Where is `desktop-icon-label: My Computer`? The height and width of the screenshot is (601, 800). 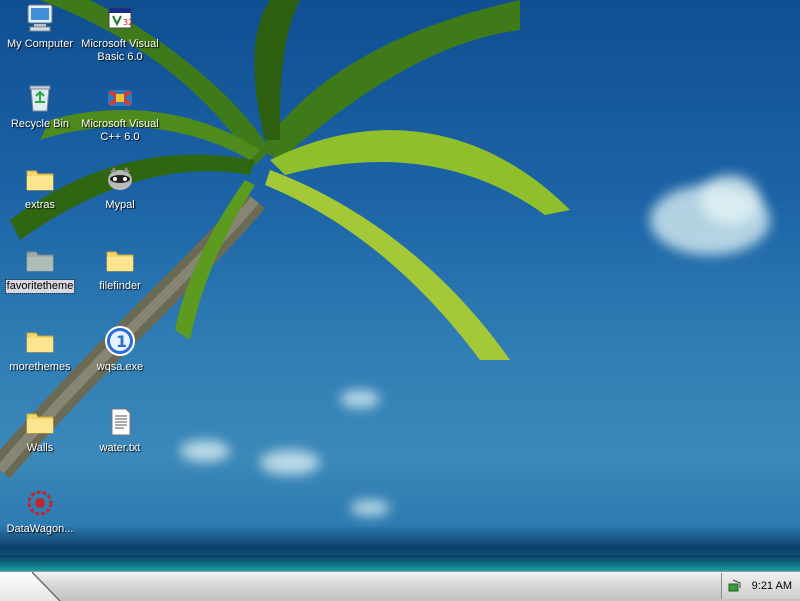
desktop-icon-label: My Computer is located at coordinates (40, 44).